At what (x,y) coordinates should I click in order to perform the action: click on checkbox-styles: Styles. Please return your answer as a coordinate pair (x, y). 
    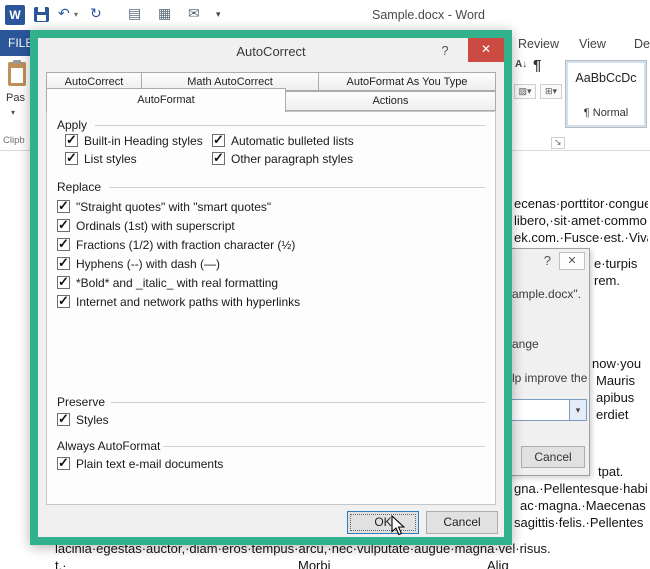
    Looking at the image, I should click on (83, 419).